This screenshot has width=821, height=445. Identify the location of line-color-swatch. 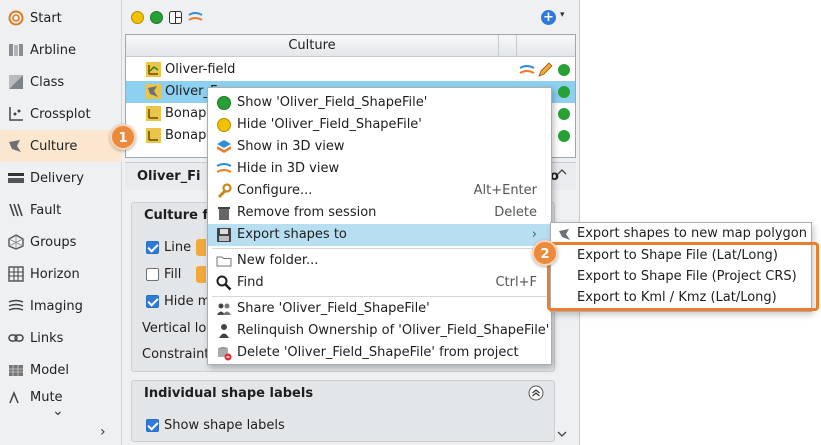
(201, 247).